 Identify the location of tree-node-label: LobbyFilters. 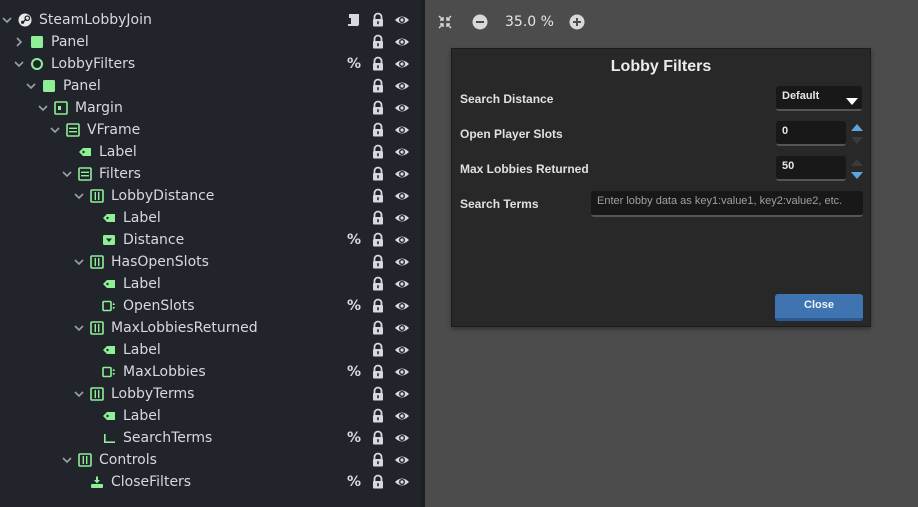
(93, 64).